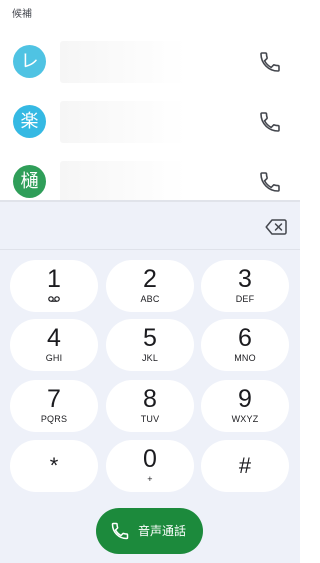 This screenshot has width=320, height=563. I want to click on key-letters: DEF, so click(245, 299).